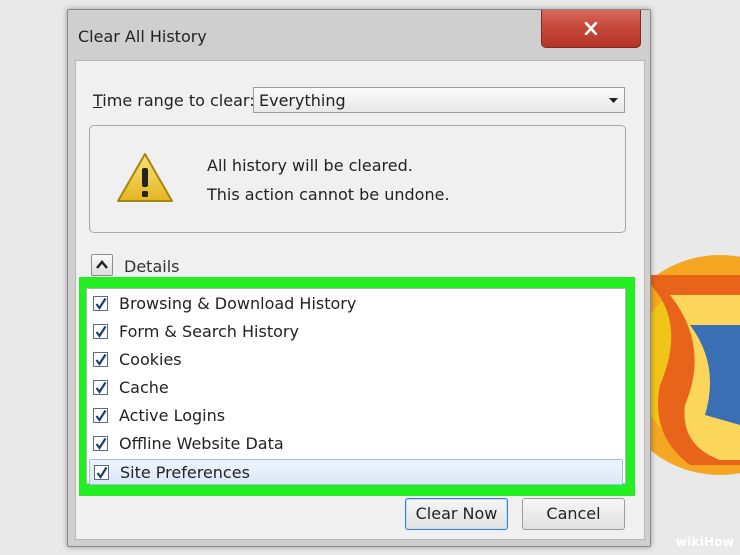 The image size is (740, 555). I want to click on details-toggle-button, so click(102, 265).